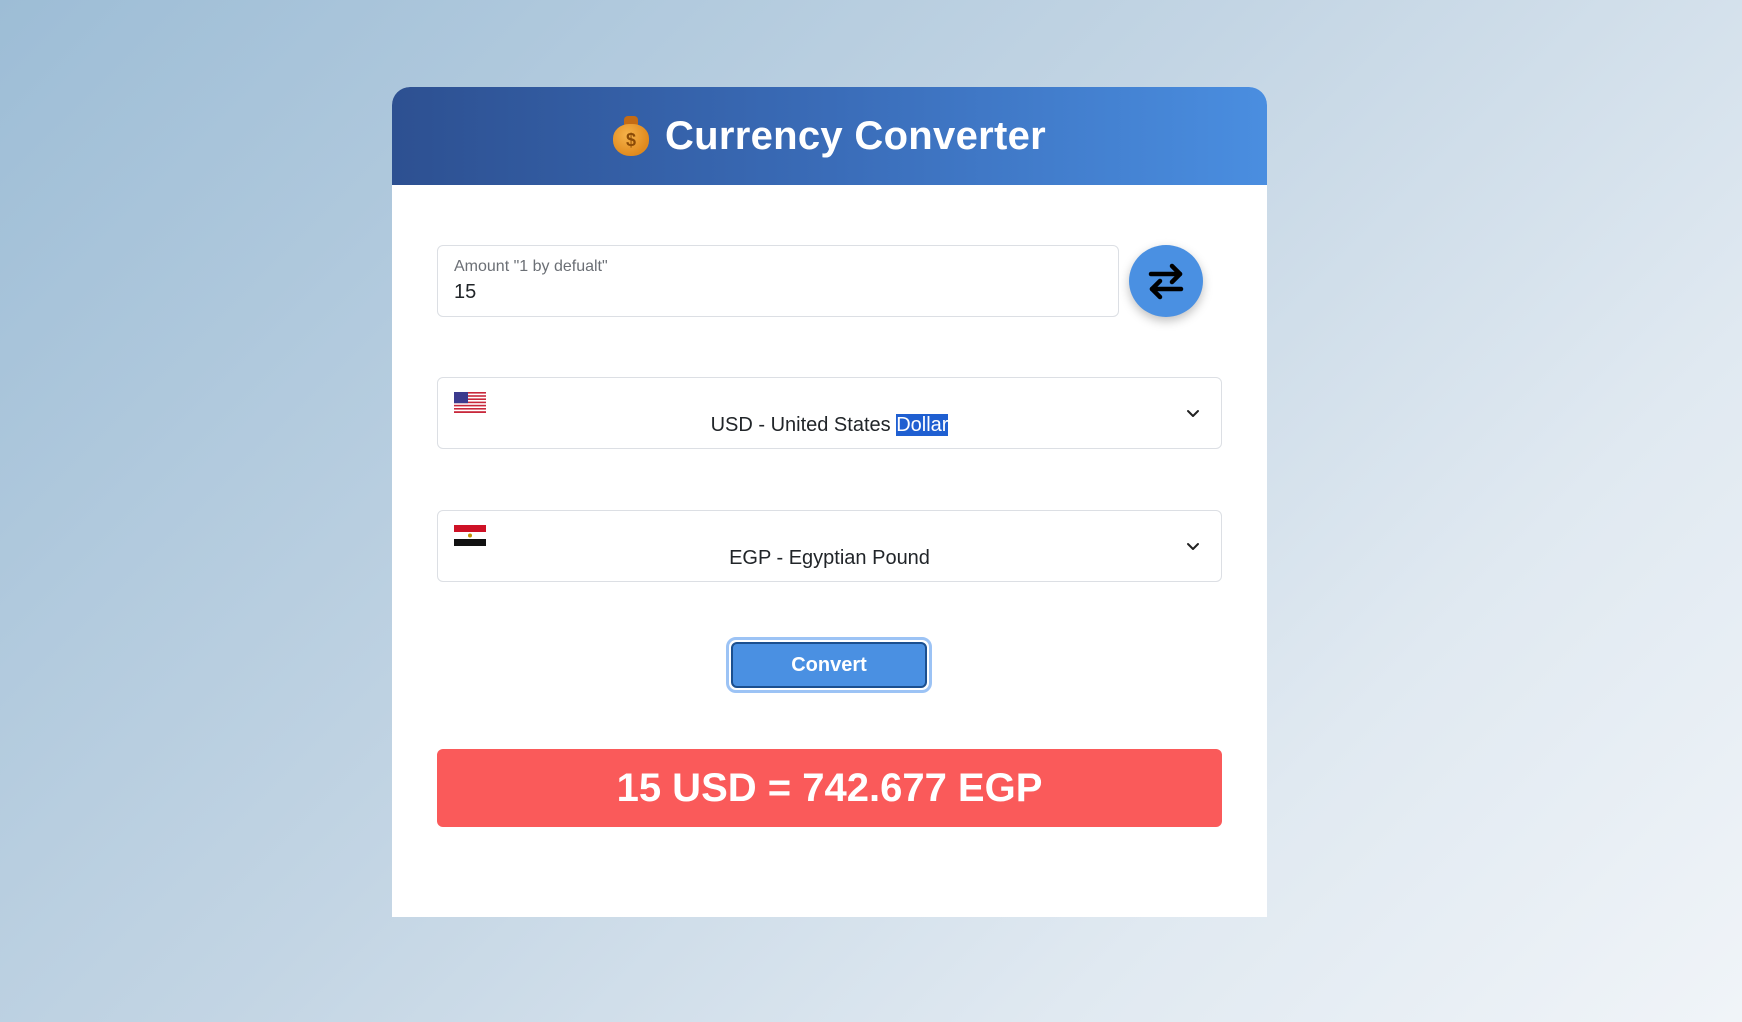  What do you see at coordinates (829, 558) in the screenshot?
I see `to-currency-label: EGP - Egyptian Pound` at bounding box center [829, 558].